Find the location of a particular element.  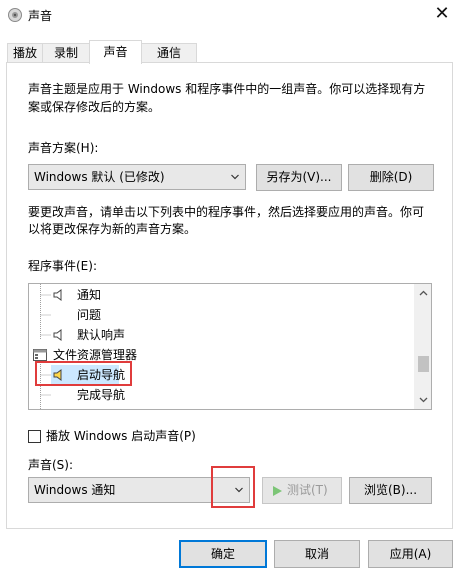

play-icon is located at coordinates (277, 491).